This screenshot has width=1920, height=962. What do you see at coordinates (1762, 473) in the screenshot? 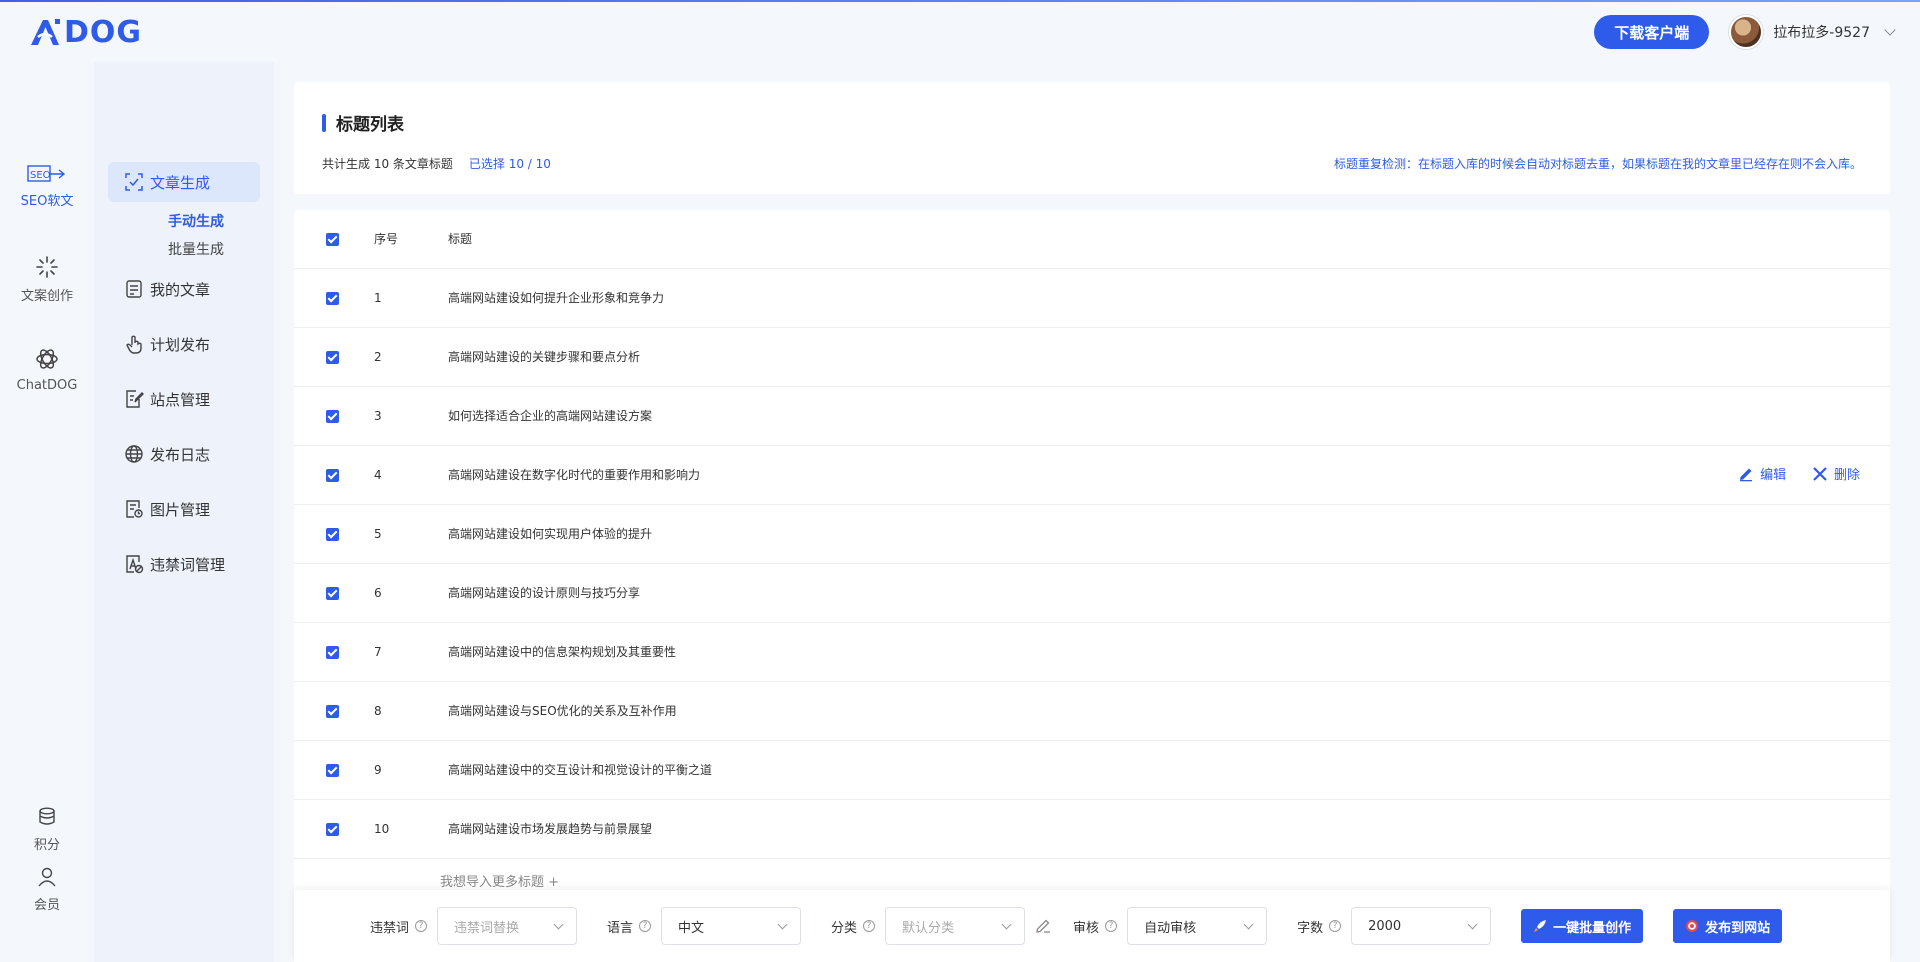
I see `edit-button: 编辑` at bounding box center [1762, 473].